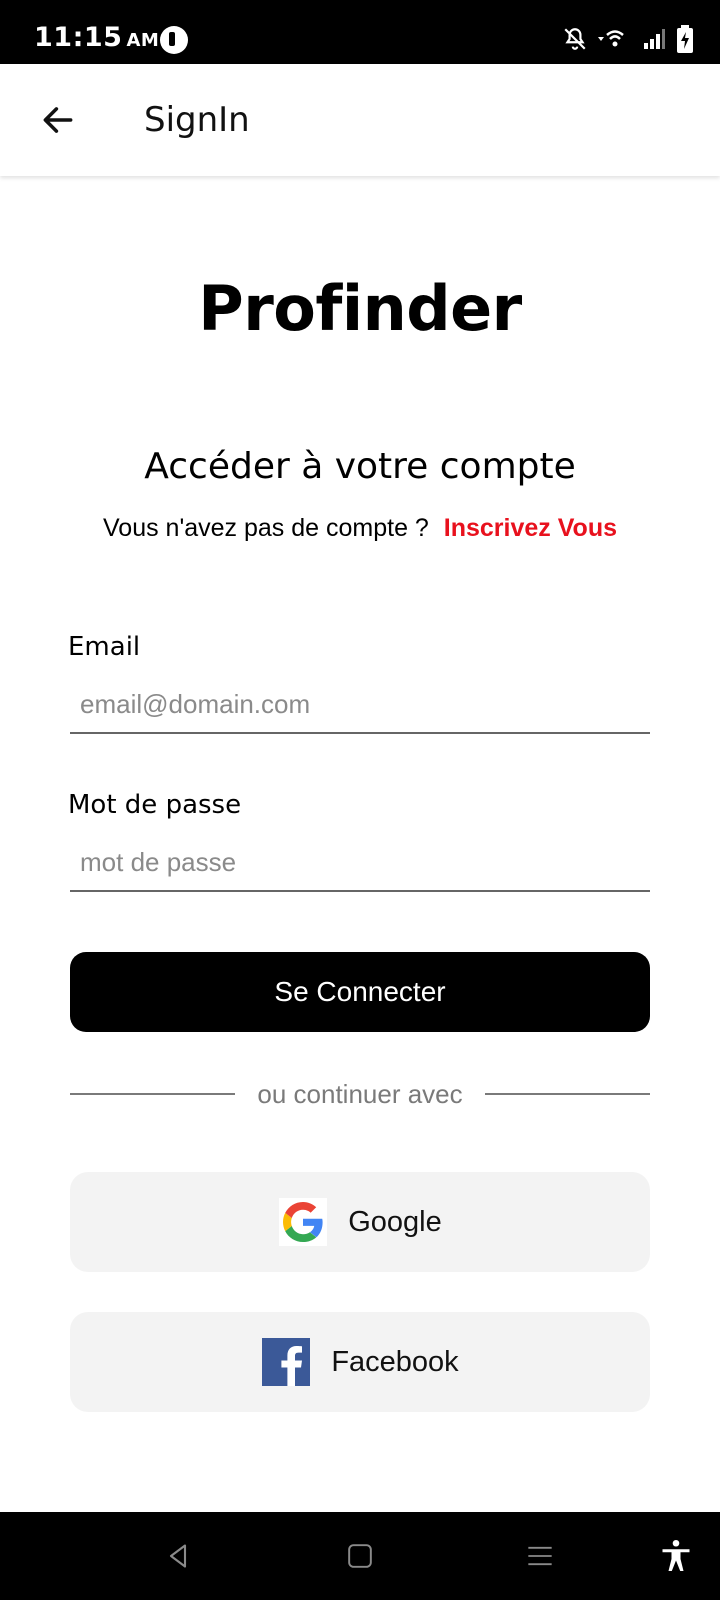 The image size is (720, 1600). Describe the element at coordinates (395, 1221) in the screenshot. I see `google-button-label: Google` at that location.